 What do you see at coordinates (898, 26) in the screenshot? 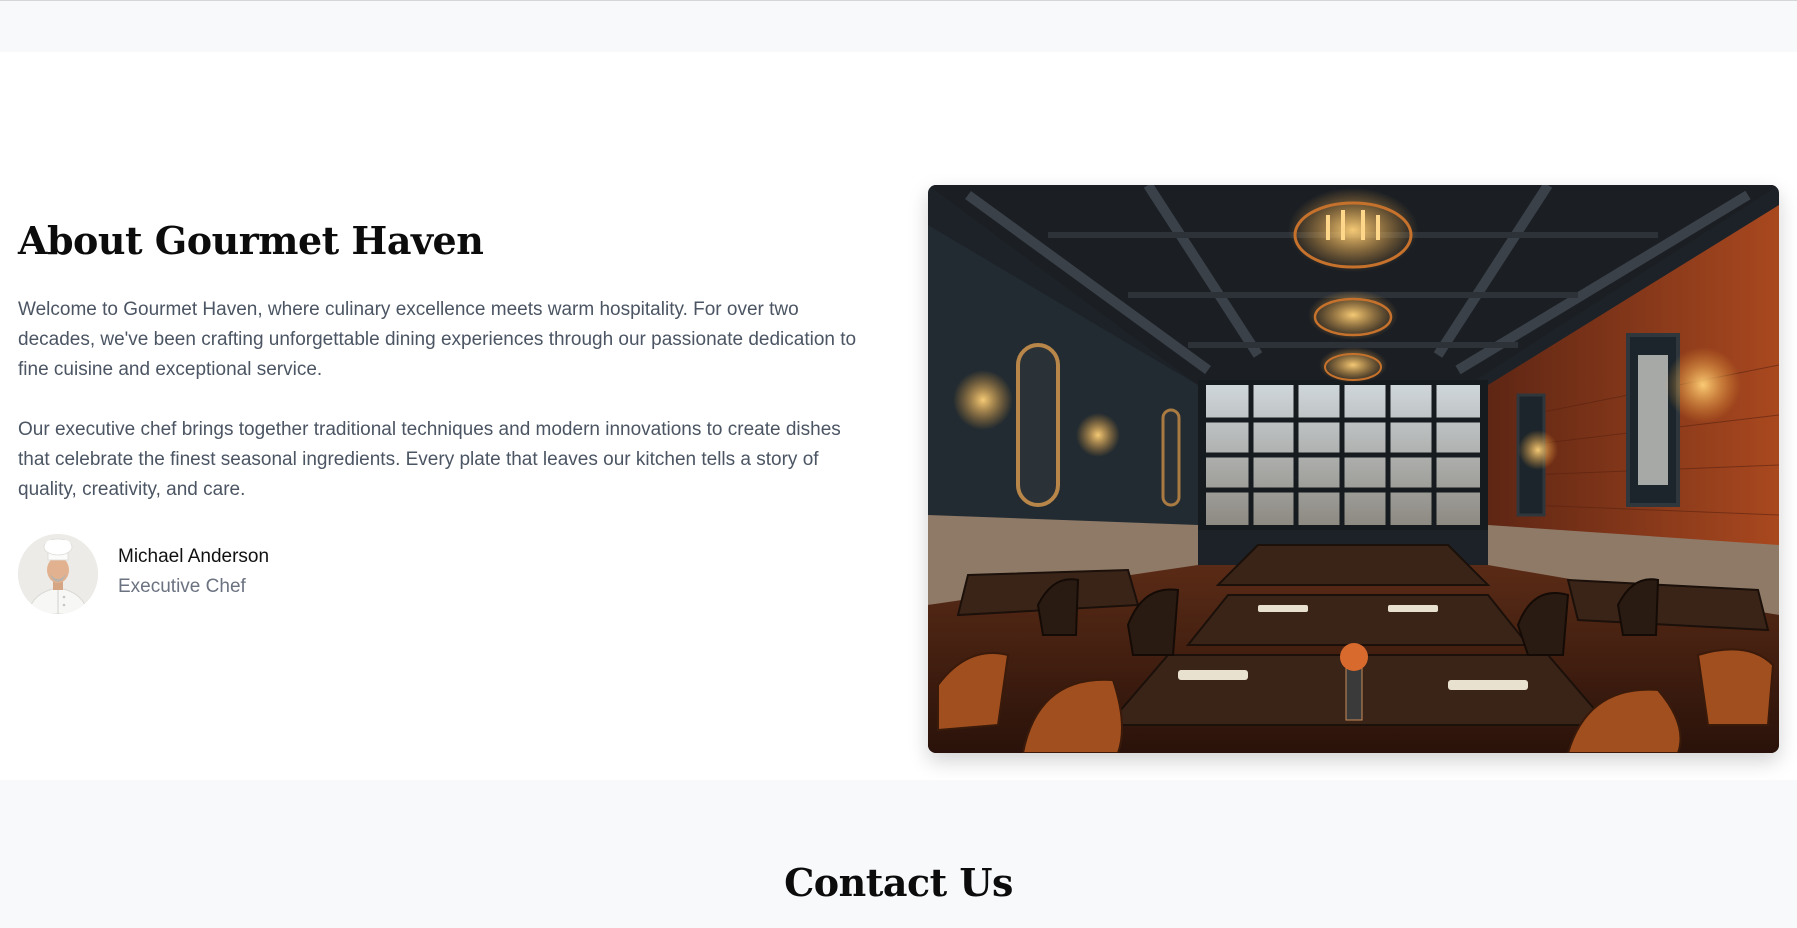
I see `previous-section-band` at bounding box center [898, 26].